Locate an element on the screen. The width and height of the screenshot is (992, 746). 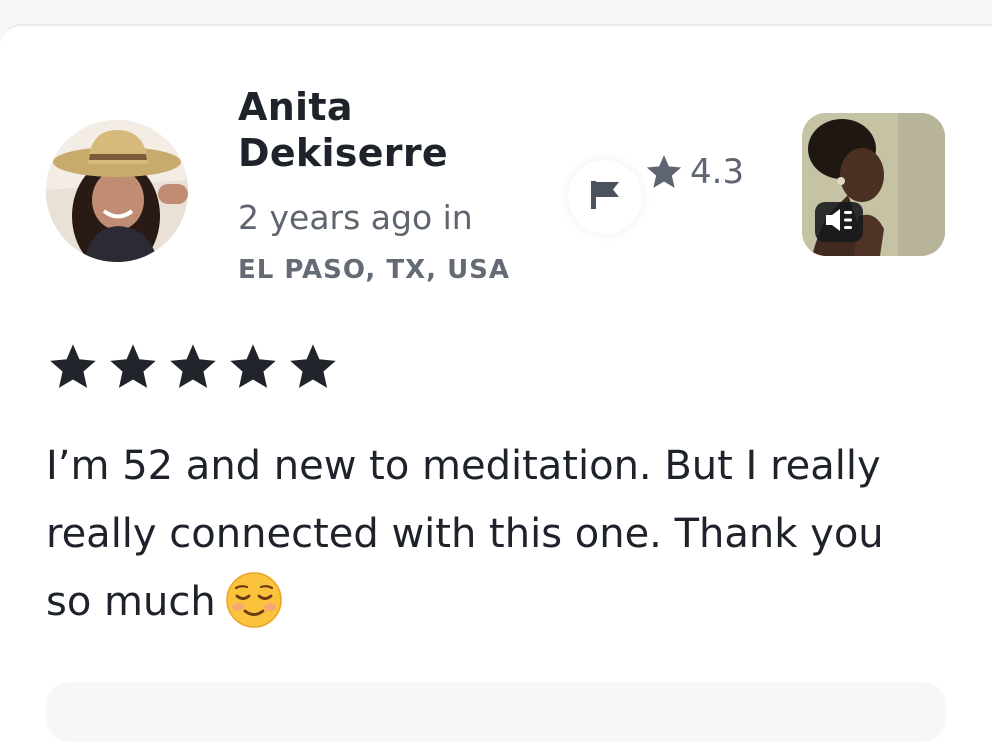
report-flag-button is located at coordinates (605, 197).